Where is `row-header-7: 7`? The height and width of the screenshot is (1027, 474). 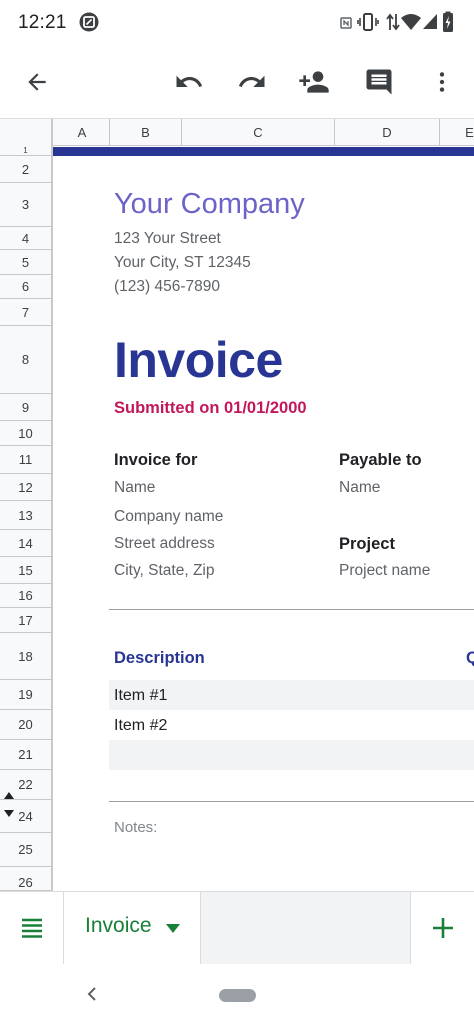
row-header-7: 7 is located at coordinates (25, 312).